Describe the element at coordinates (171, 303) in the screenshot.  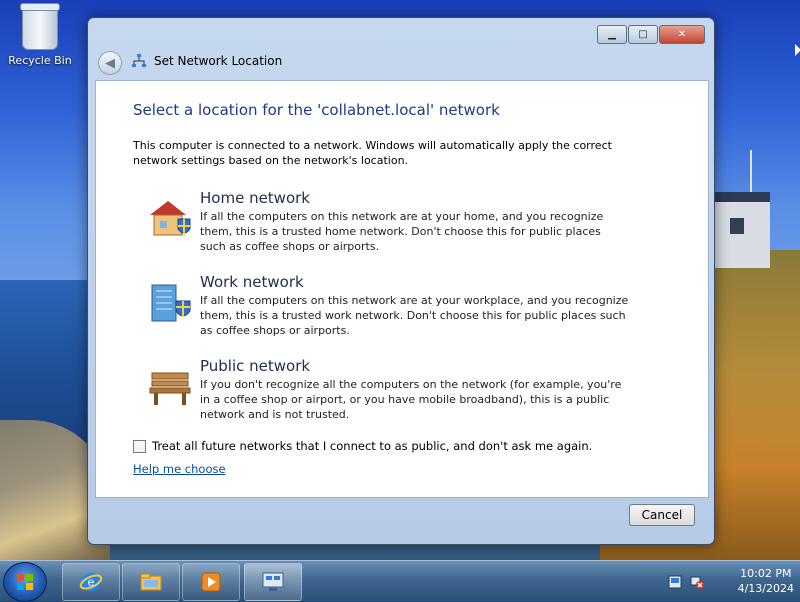
I see `work-network-icon` at that location.